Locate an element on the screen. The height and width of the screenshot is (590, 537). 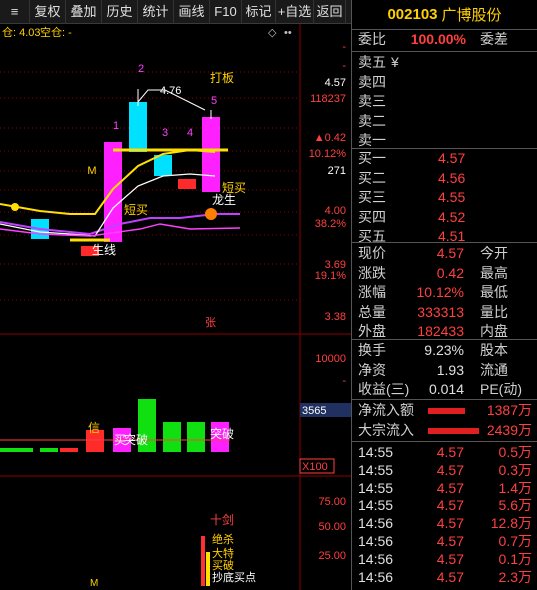
ind-axis-label: 50.00 is located at coordinates (332, 527).